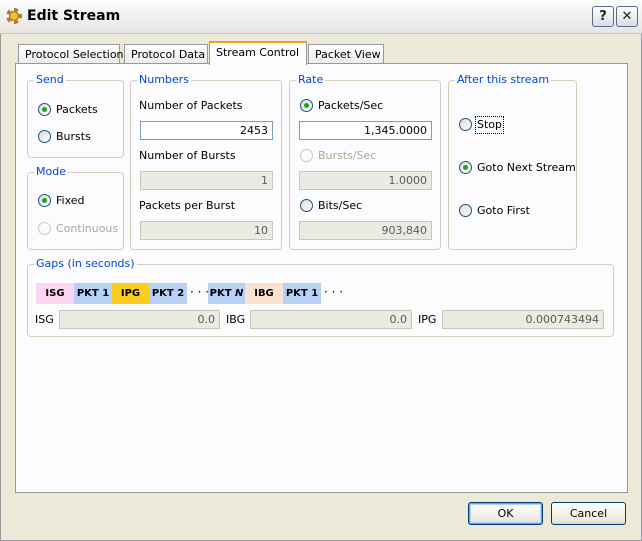 The height and width of the screenshot is (541, 642). What do you see at coordinates (70, 200) in the screenshot?
I see `mode-fixed-label: Fixed` at bounding box center [70, 200].